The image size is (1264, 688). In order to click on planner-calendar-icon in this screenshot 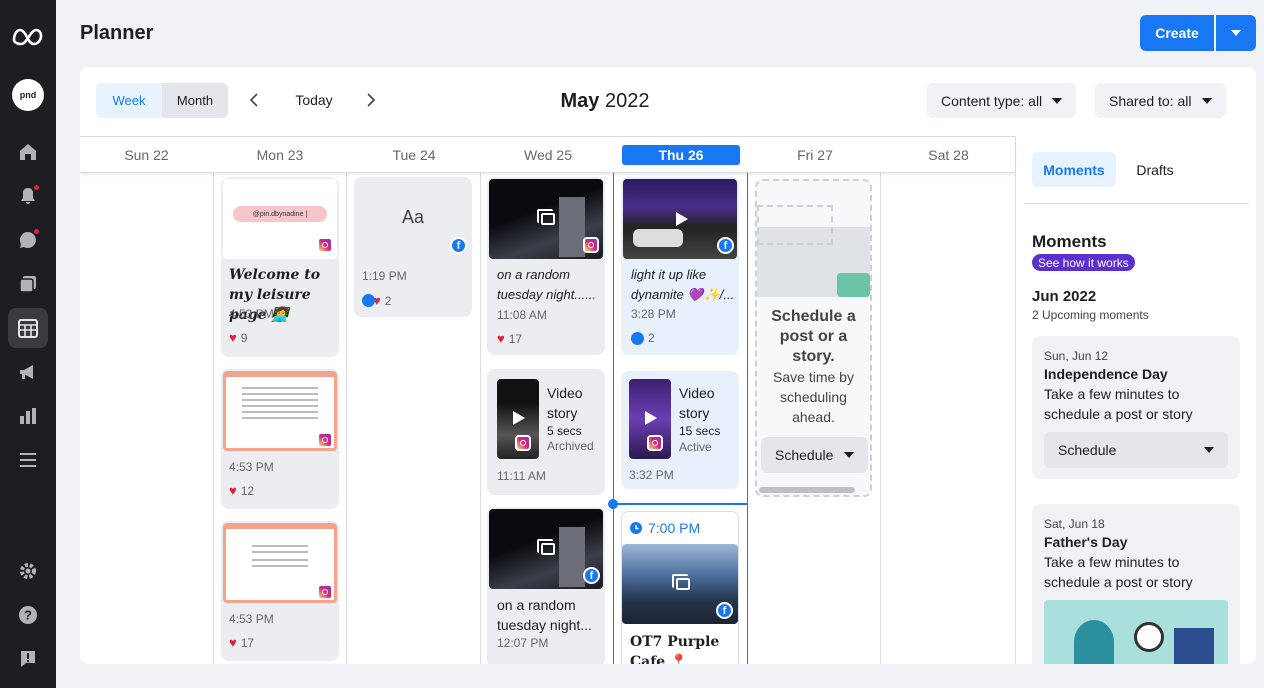, I will do `click(28, 328)`.